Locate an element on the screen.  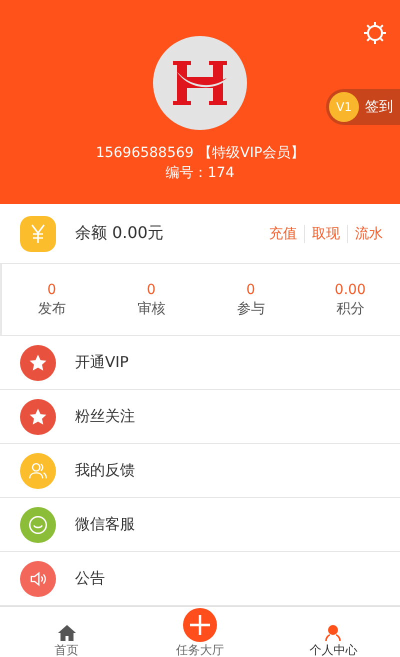
menu-label: 我的反馈 is located at coordinates (105, 470).